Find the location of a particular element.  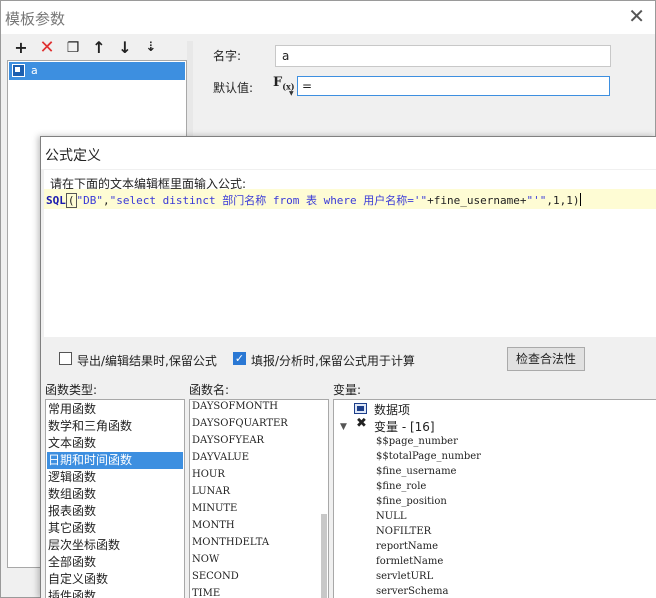

variable-item: $fine_role is located at coordinates (401, 486).